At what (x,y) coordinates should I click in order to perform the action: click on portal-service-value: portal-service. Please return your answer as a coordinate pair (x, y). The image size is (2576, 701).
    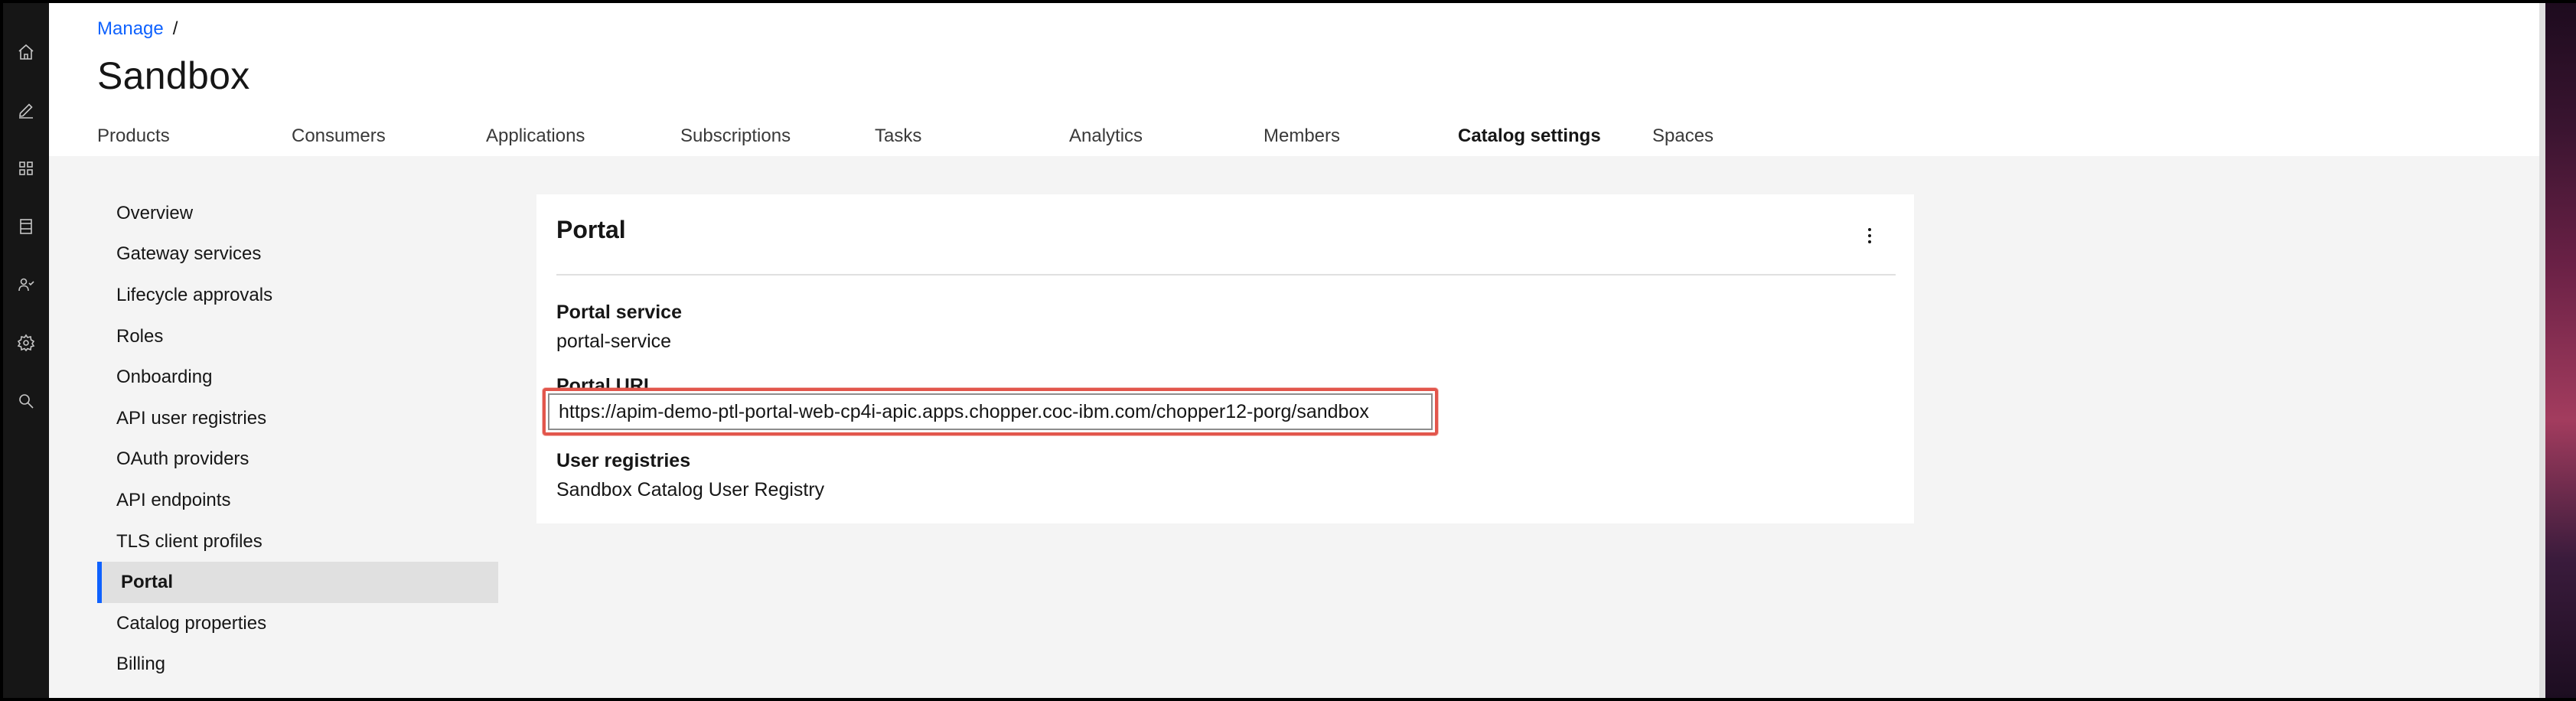
    Looking at the image, I should click on (614, 341).